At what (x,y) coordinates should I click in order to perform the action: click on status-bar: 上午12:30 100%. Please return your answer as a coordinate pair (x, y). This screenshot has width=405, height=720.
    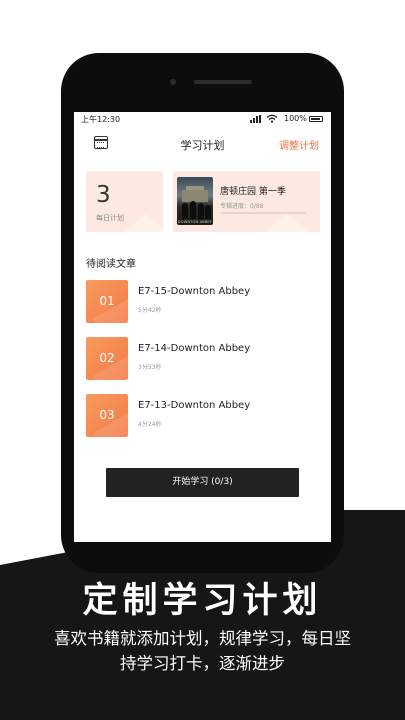
    Looking at the image, I should click on (202, 119).